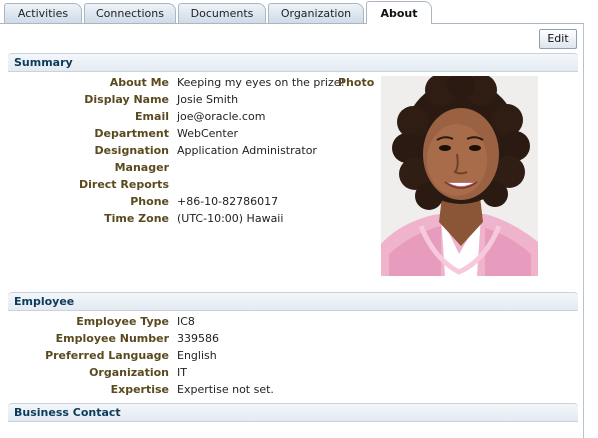 The width and height of the screenshot is (598, 438). What do you see at coordinates (228, 201) in the screenshot?
I see `phone-value: +86-10-82786017` at bounding box center [228, 201].